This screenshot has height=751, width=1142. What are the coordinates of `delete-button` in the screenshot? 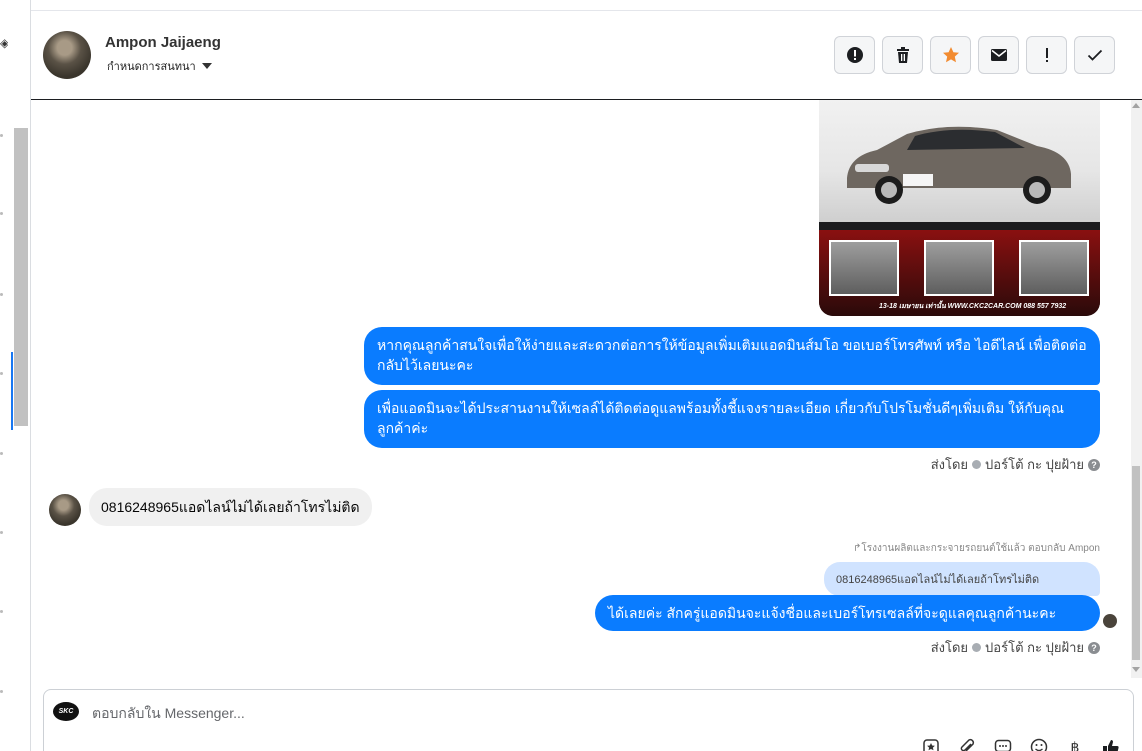 It's located at (902, 55).